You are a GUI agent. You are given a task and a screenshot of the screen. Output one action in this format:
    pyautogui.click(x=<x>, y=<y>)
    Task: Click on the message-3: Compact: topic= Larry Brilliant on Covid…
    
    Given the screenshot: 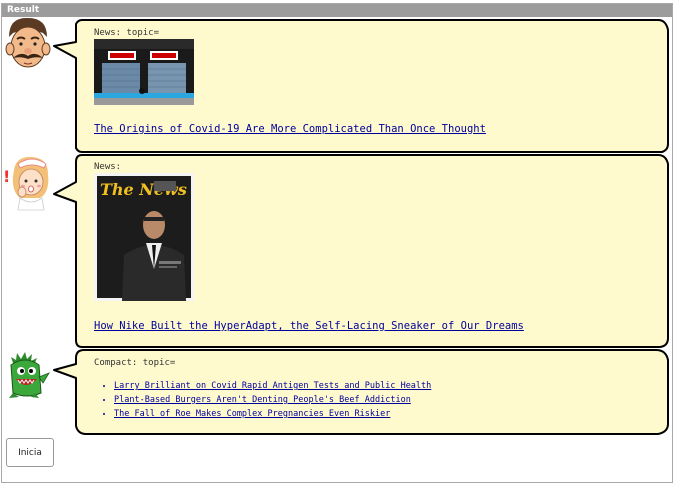 What is the action you would take?
    pyautogui.click(x=374, y=389)
    